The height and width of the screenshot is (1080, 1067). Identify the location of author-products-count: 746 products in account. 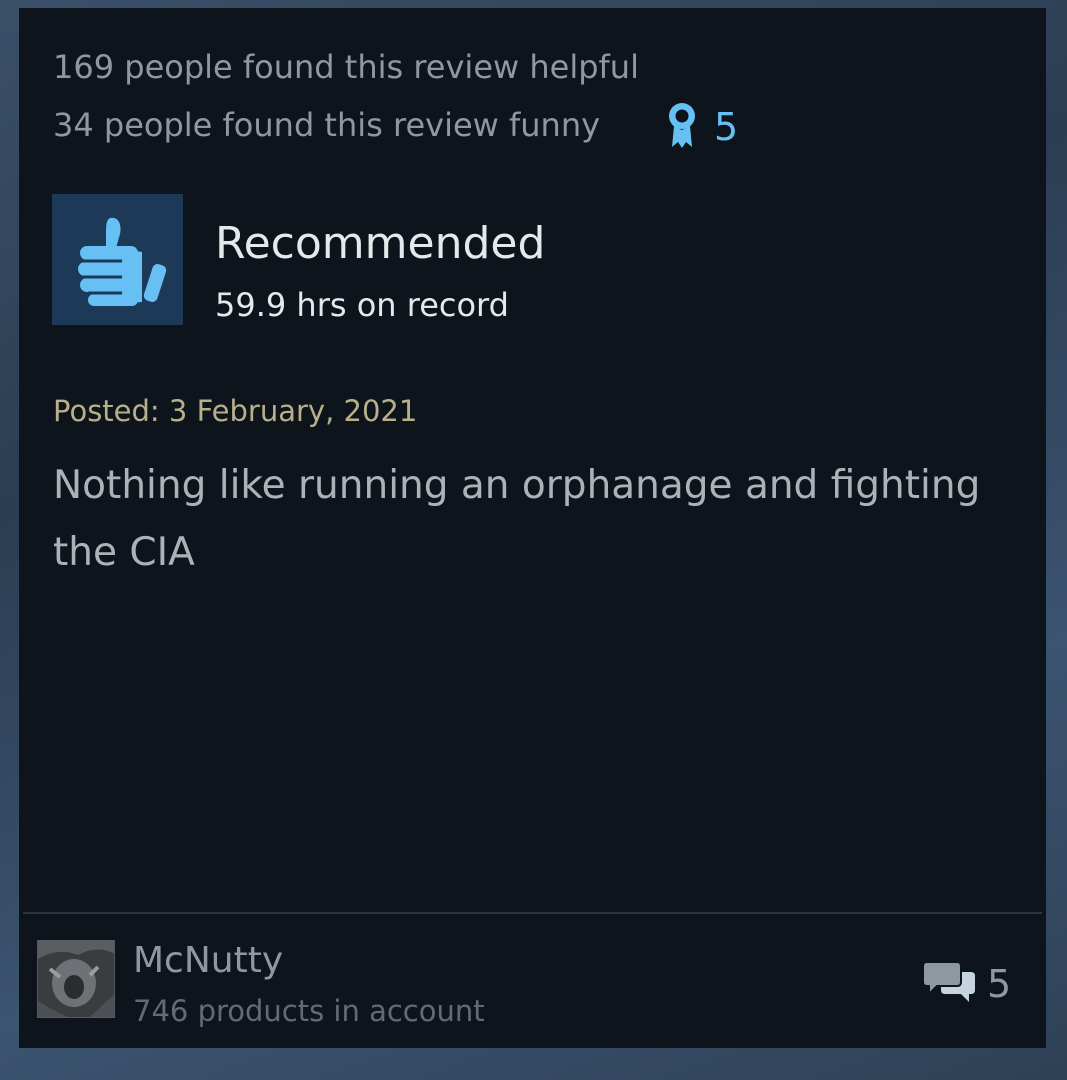
(309, 1011).